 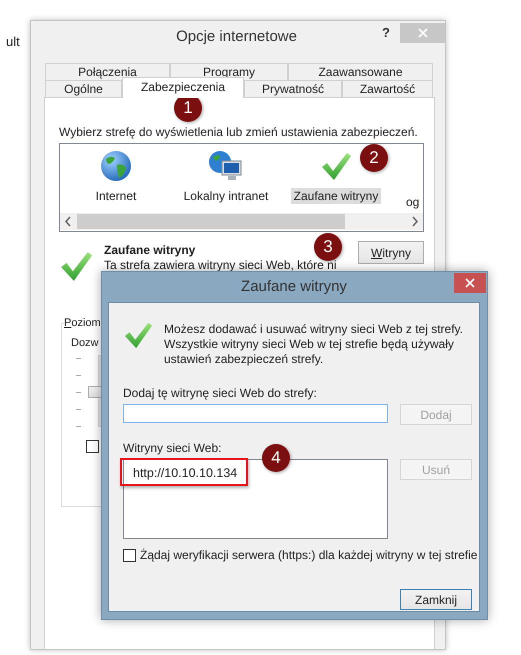 I want to click on level-caption: Dozw, so click(x=85, y=343).